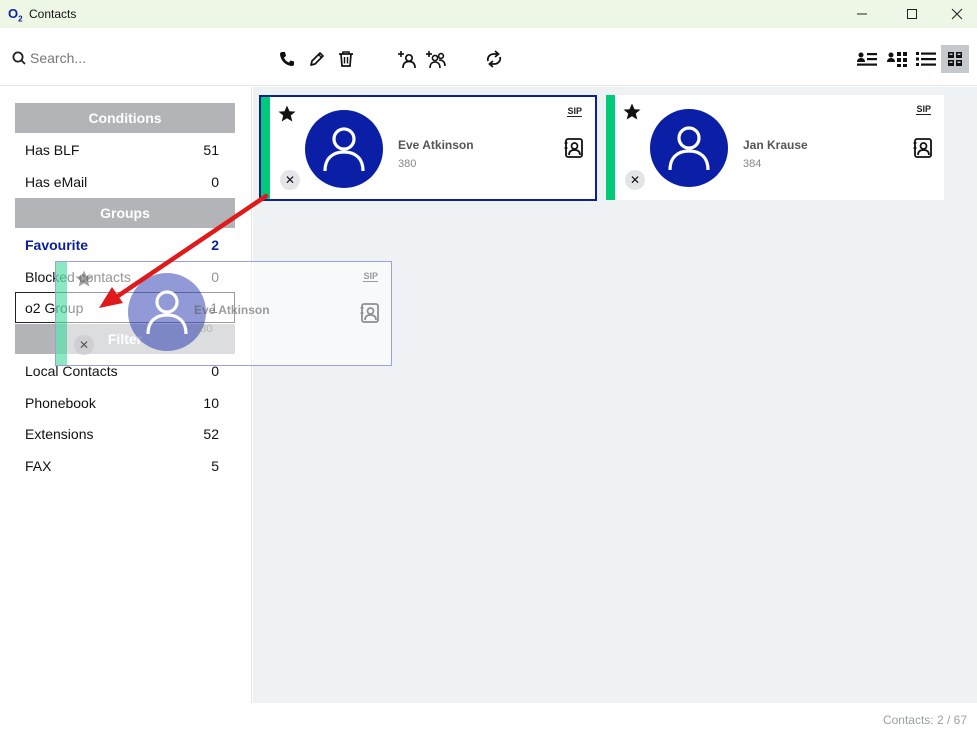 This screenshot has height=733, width=977. I want to click on sidebar-item-has-email: Has eMail 0, so click(125, 181).